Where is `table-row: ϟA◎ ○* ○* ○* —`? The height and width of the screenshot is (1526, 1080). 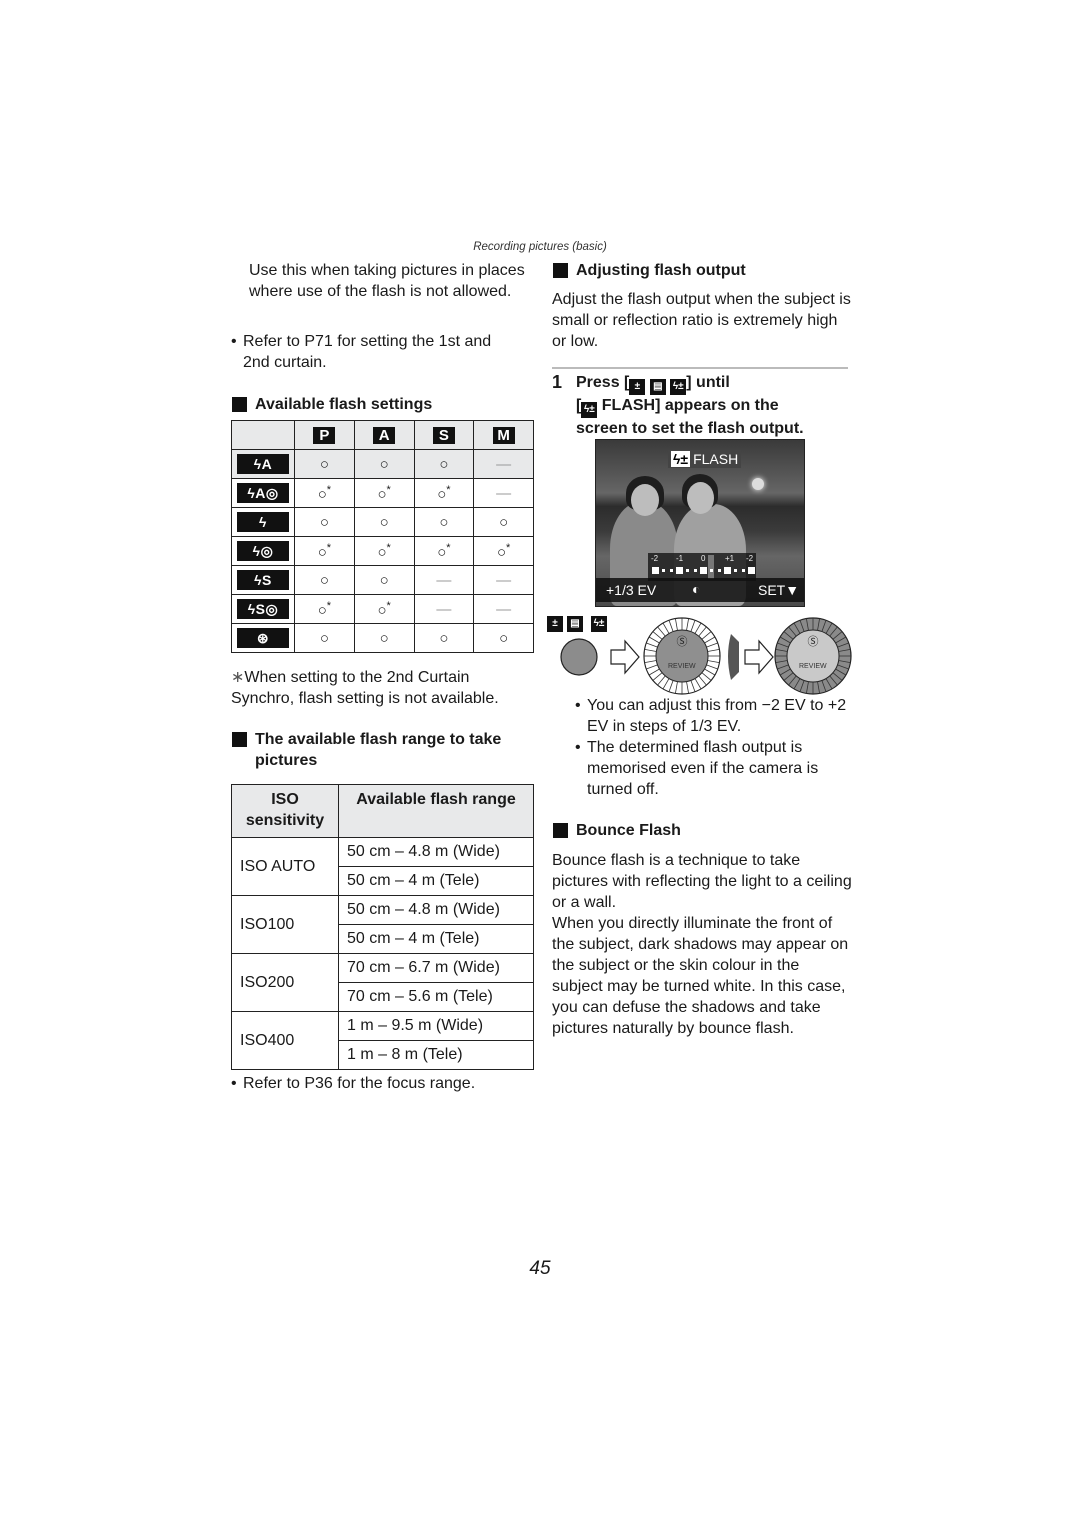 table-row: ϟA◎ ○* ○* ○* — is located at coordinates (382, 493).